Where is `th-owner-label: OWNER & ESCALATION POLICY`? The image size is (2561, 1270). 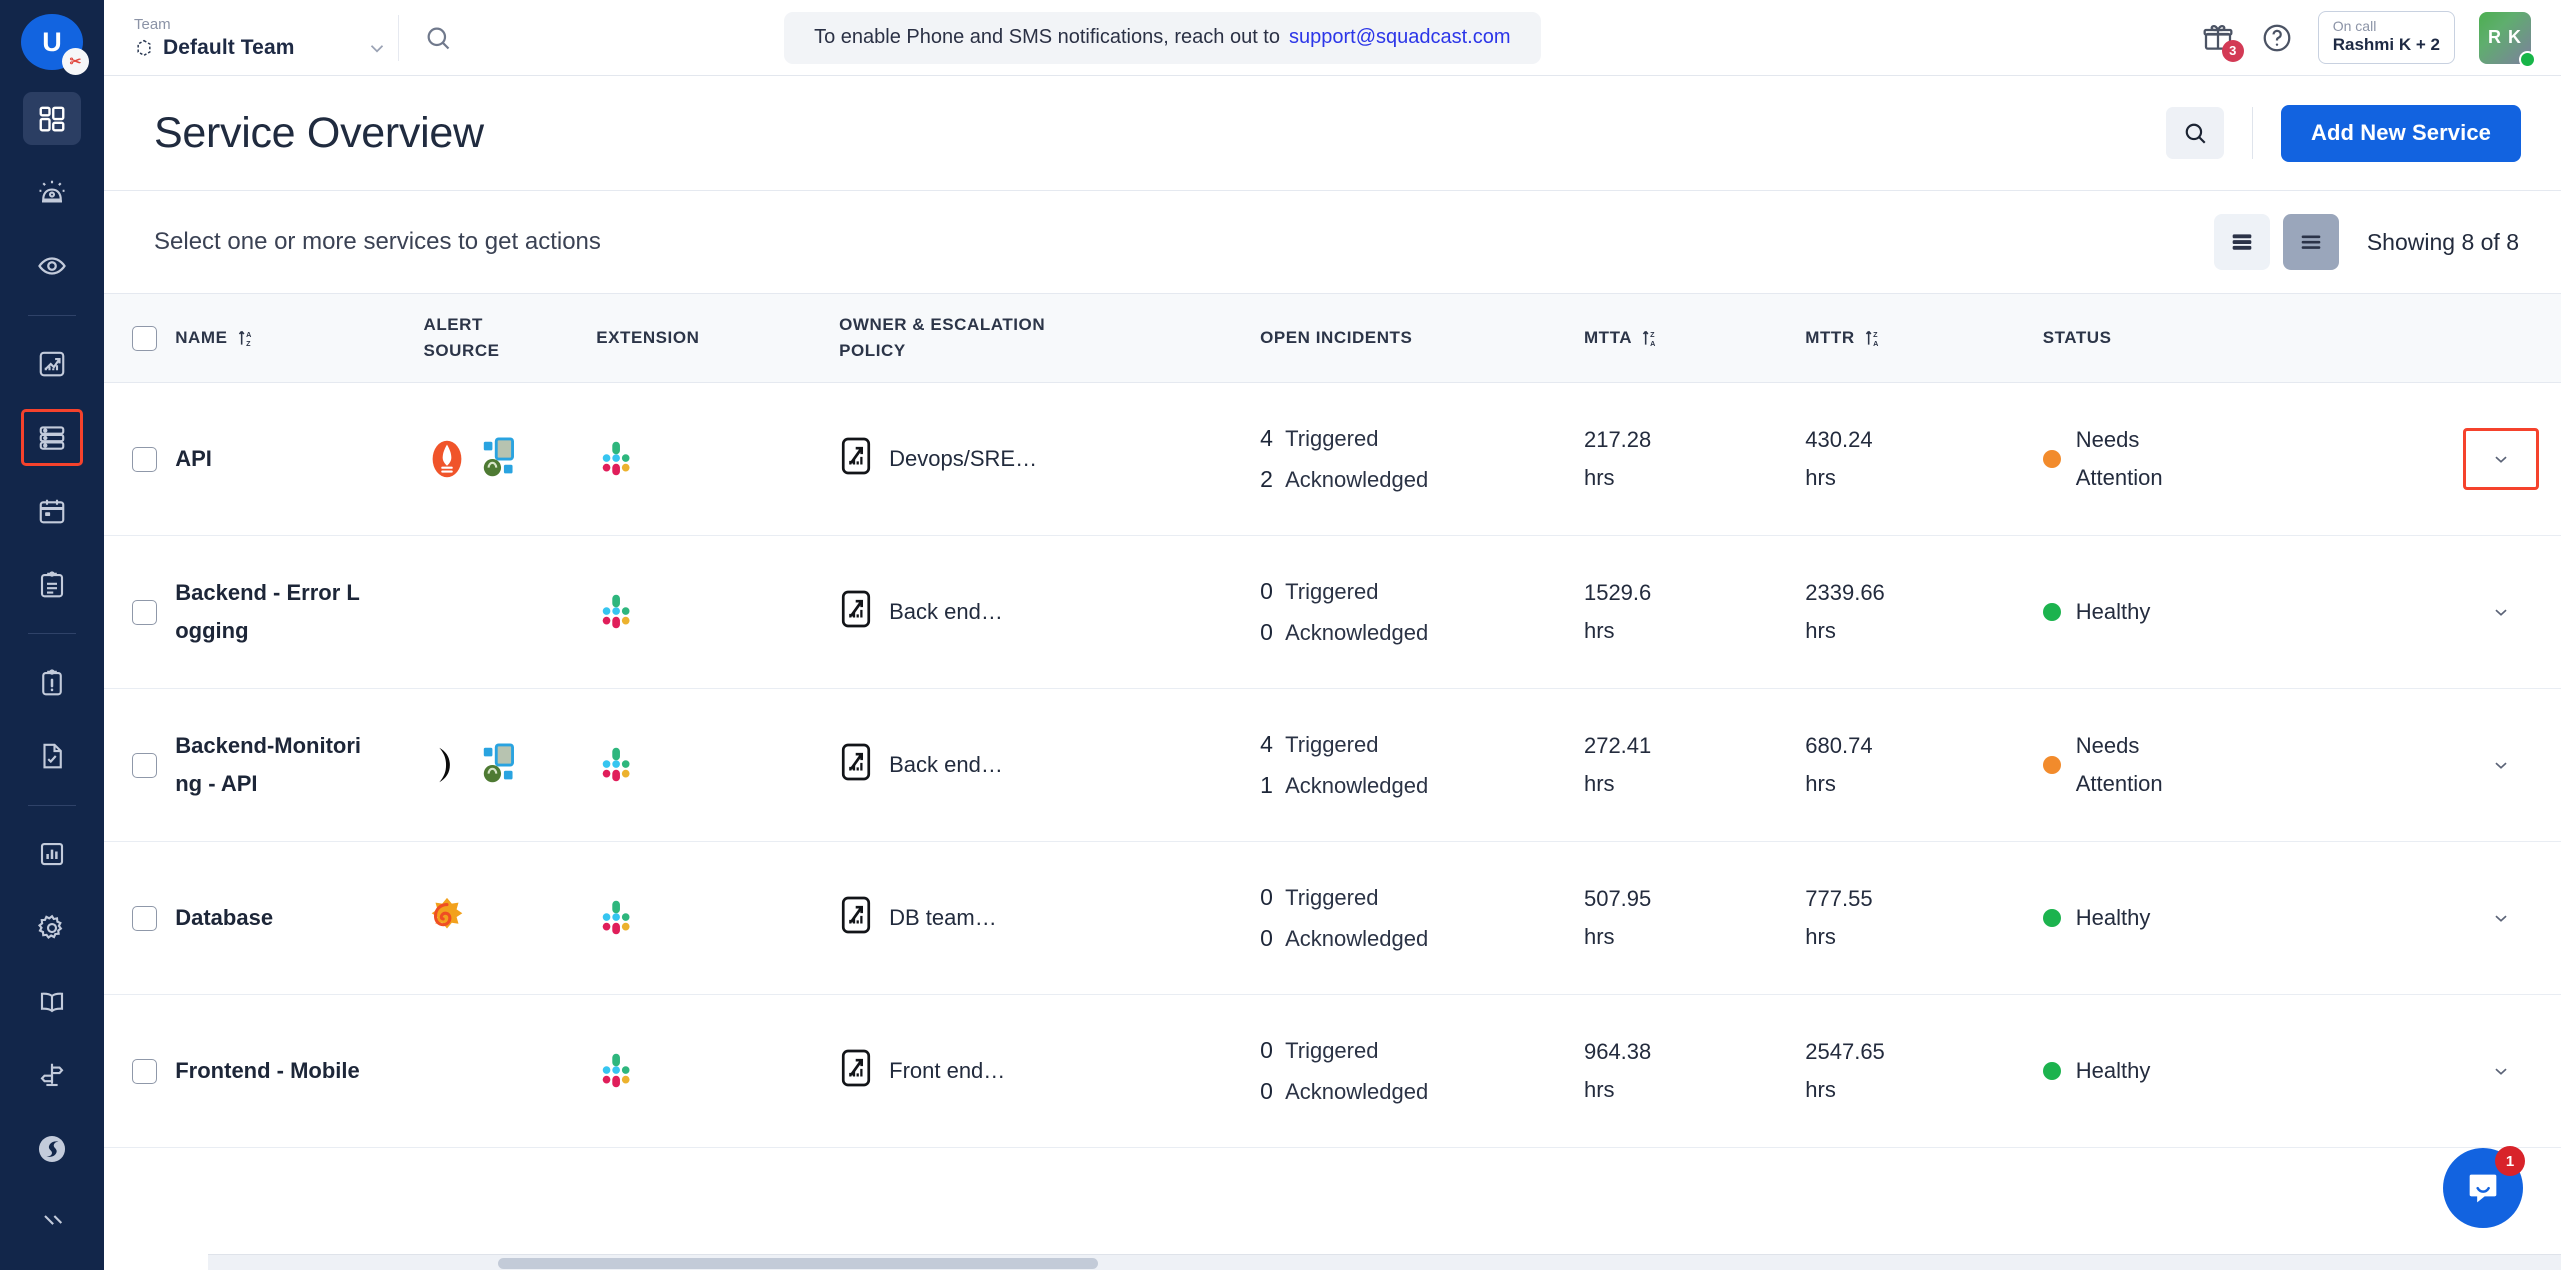
th-owner-label: OWNER & ESCALATION POLICY is located at coordinates (942, 337).